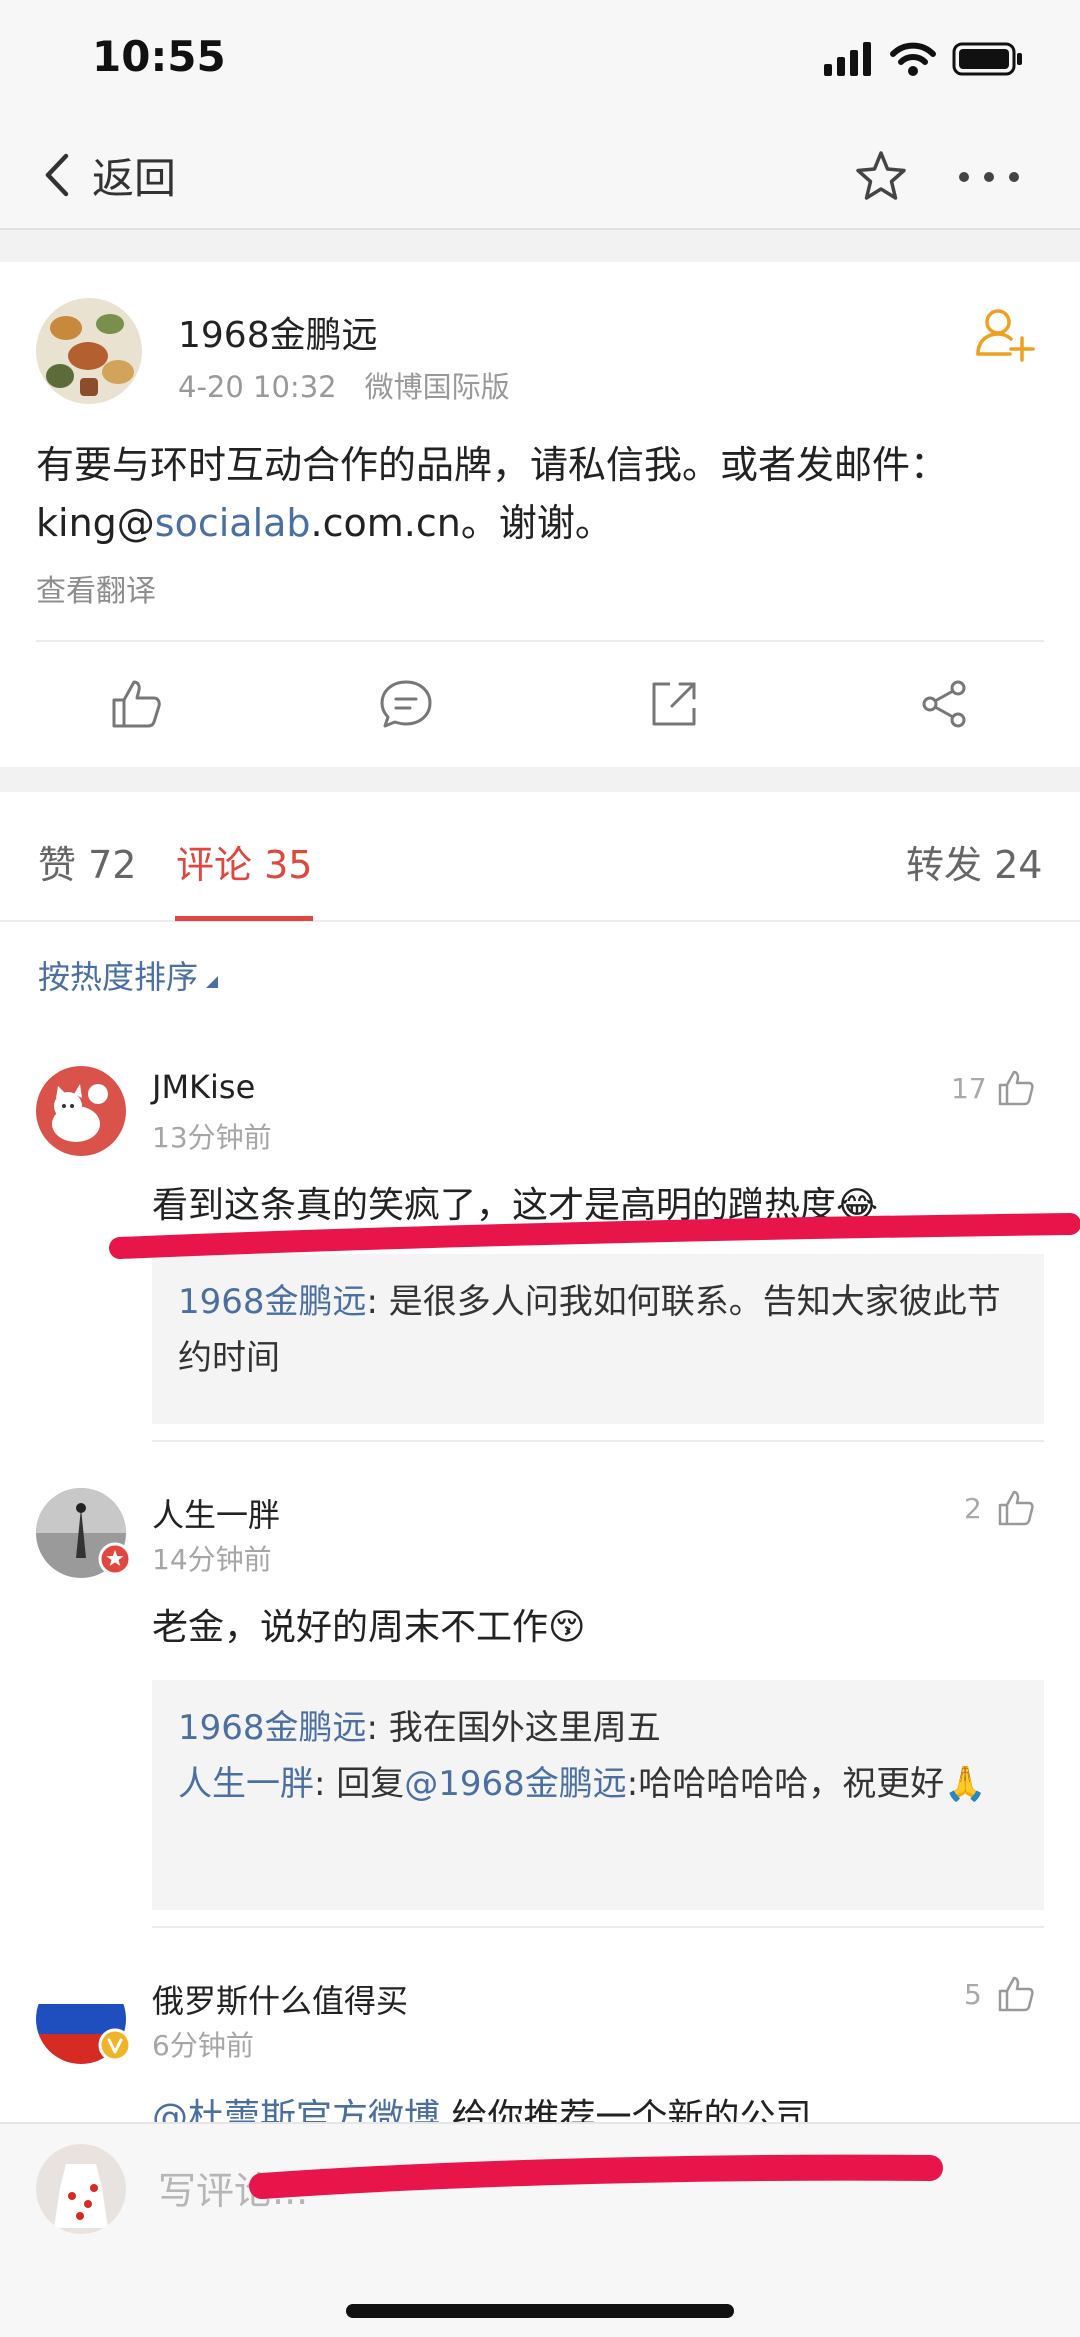 The image size is (1080, 2337). I want to click on back-button: 返回, so click(108, 175).